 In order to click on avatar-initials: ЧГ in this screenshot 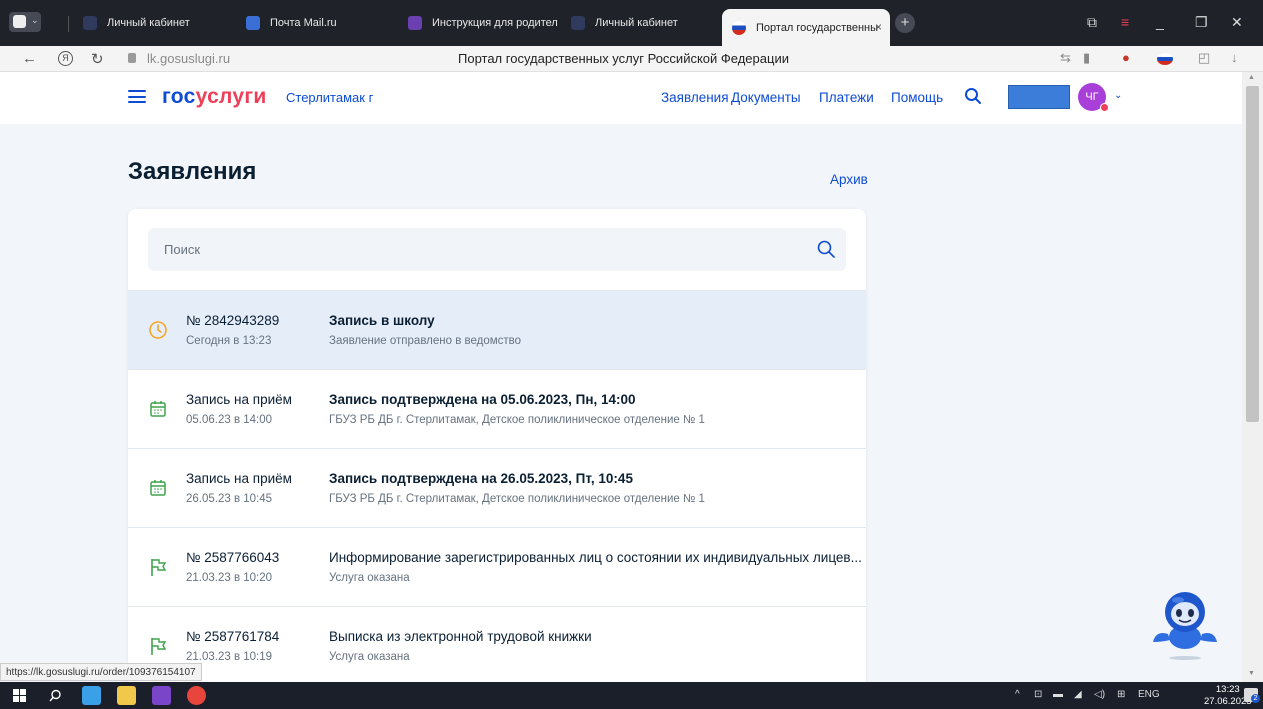, I will do `click(1092, 97)`.